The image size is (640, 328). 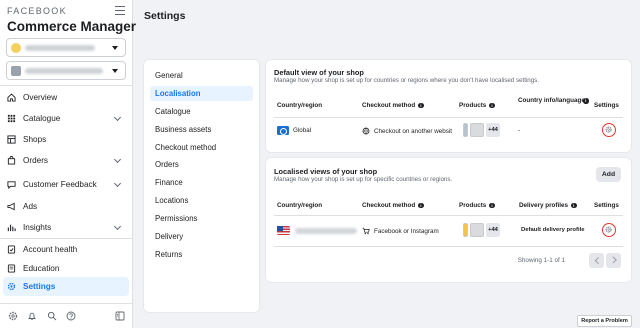 What do you see at coordinates (548, 205) in the screenshot?
I see `column-header-delivery: Delivery profiles i` at bounding box center [548, 205].